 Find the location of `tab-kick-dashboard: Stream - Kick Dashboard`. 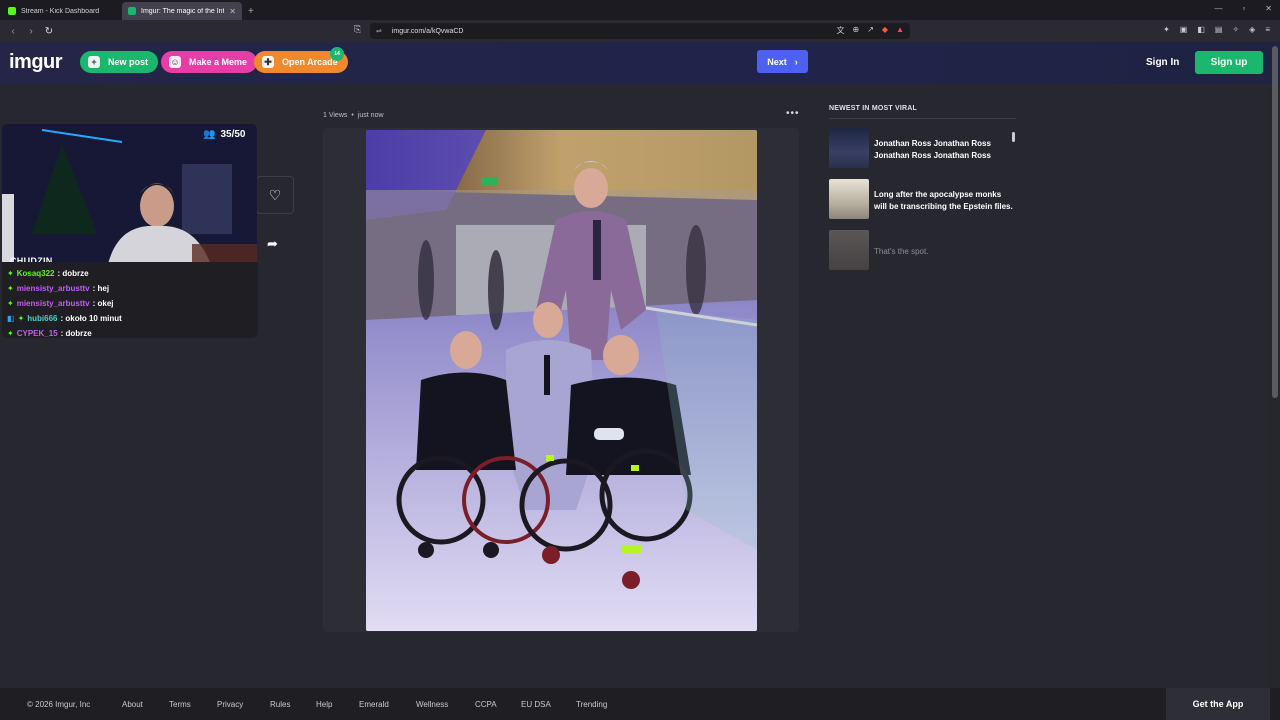

tab-kick-dashboard: Stream - Kick Dashboard is located at coordinates (61, 11).